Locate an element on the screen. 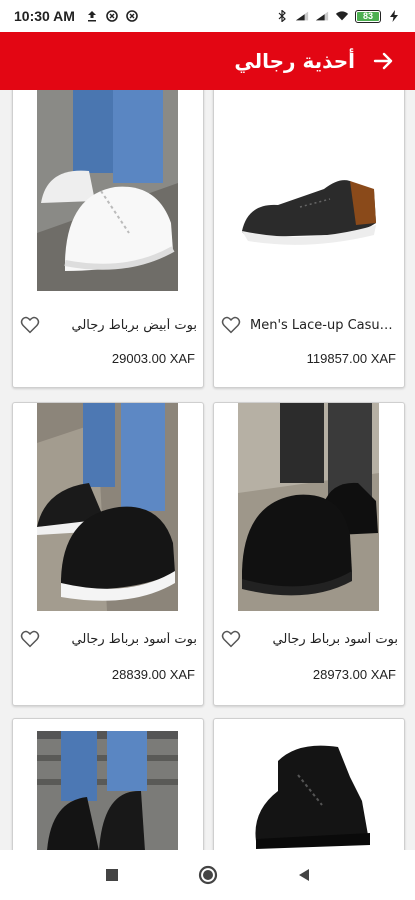  triangle-back-icon is located at coordinates (303, 875).